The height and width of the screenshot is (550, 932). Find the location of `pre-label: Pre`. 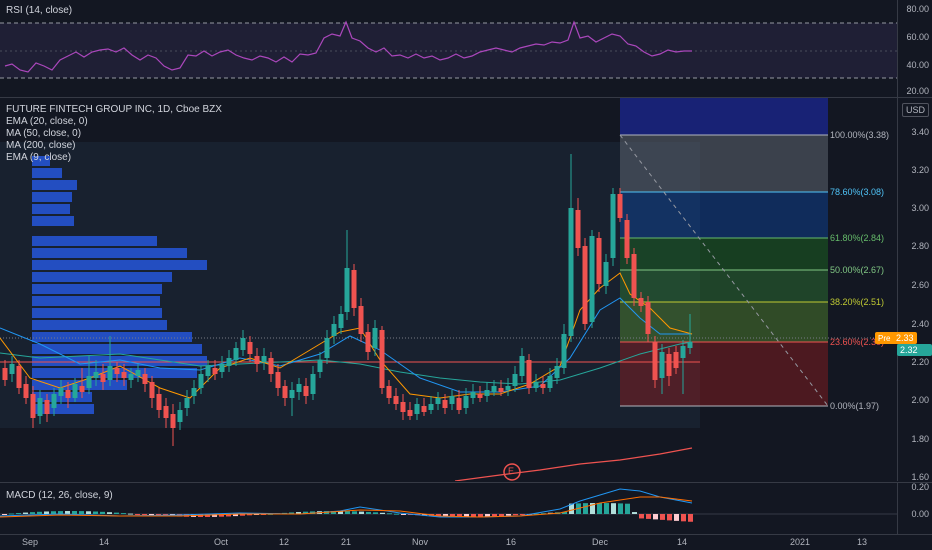

pre-label: Pre is located at coordinates (884, 338).